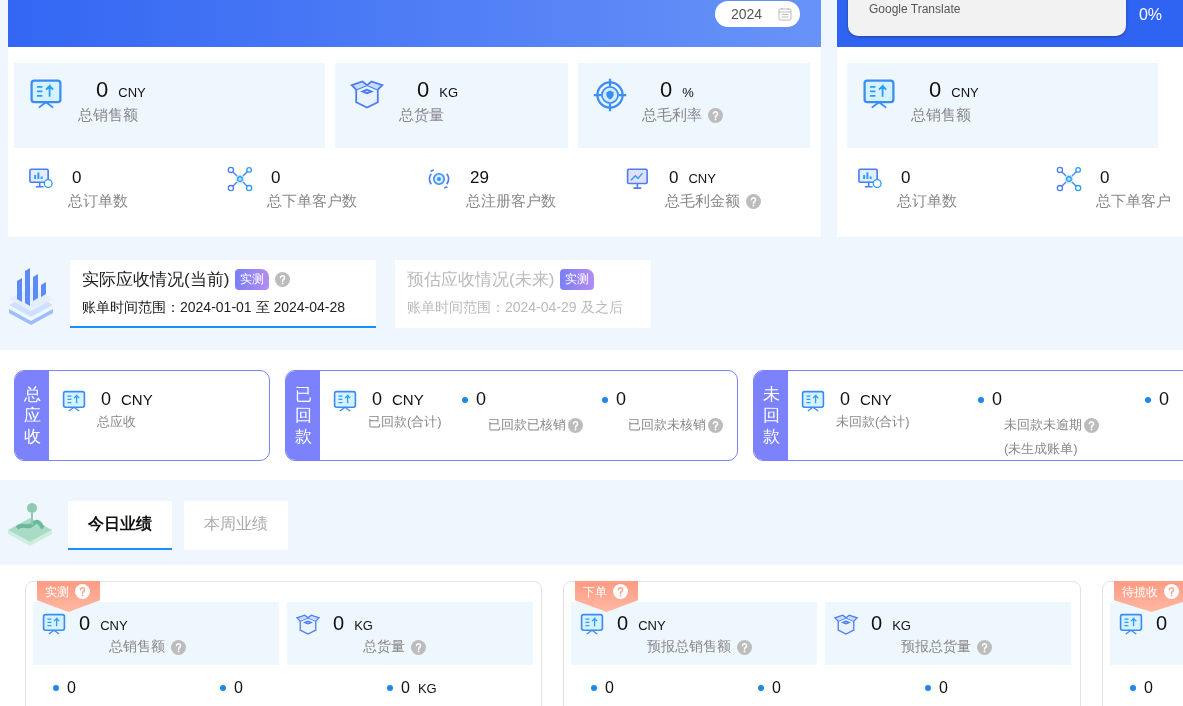 This screenshot has width=1183, height=706. Describe the element at coordinates (439, 179) in the screenshot. I see `orbit-icon` at that location.